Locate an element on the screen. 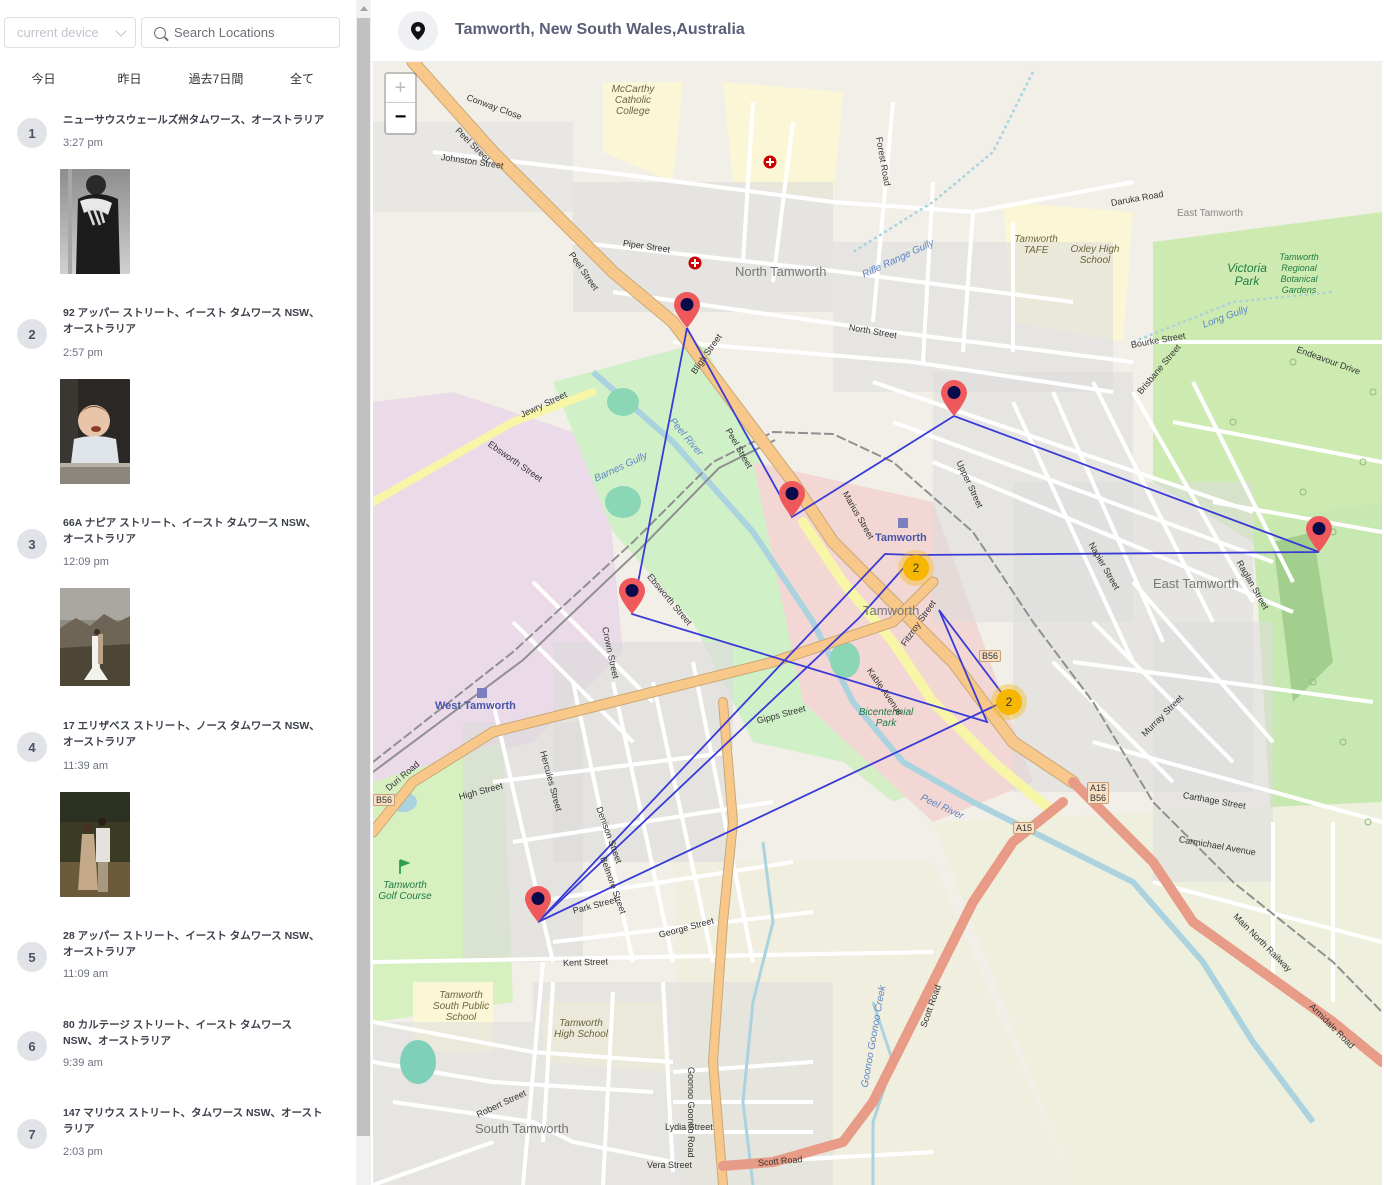  location-address: 66A ナピア ストリート、イースト タムワース NSW、オーストラリア is located at coordinates (190, 531).